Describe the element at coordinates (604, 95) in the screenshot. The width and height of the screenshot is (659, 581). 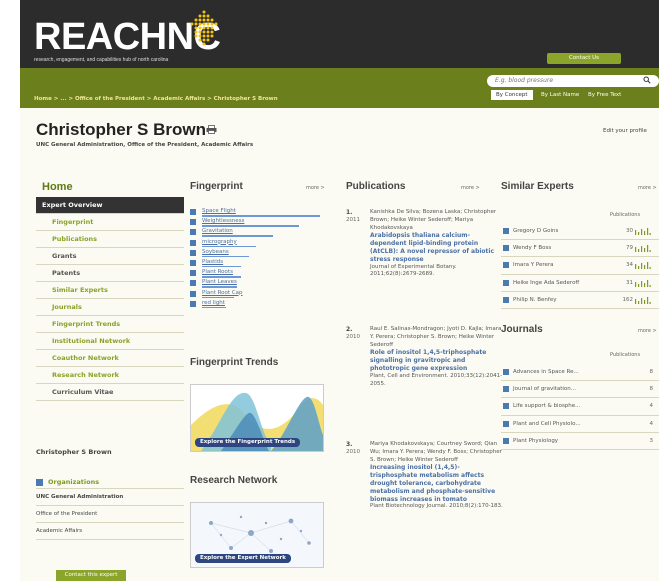
I see `search-by-free-text-tab: By Free Text` at that location.